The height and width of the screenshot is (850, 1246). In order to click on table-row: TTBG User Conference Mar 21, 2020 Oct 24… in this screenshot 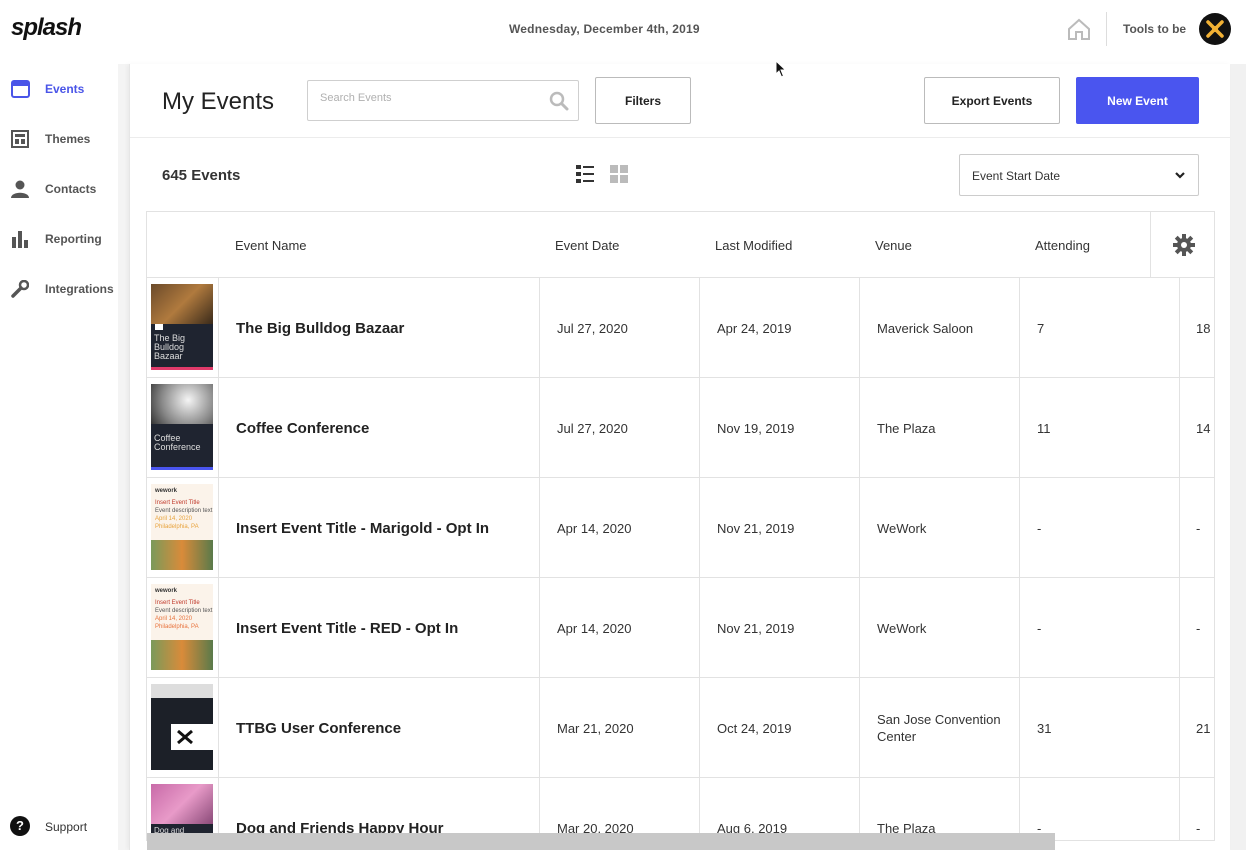, I will do `click(680, 728)`.